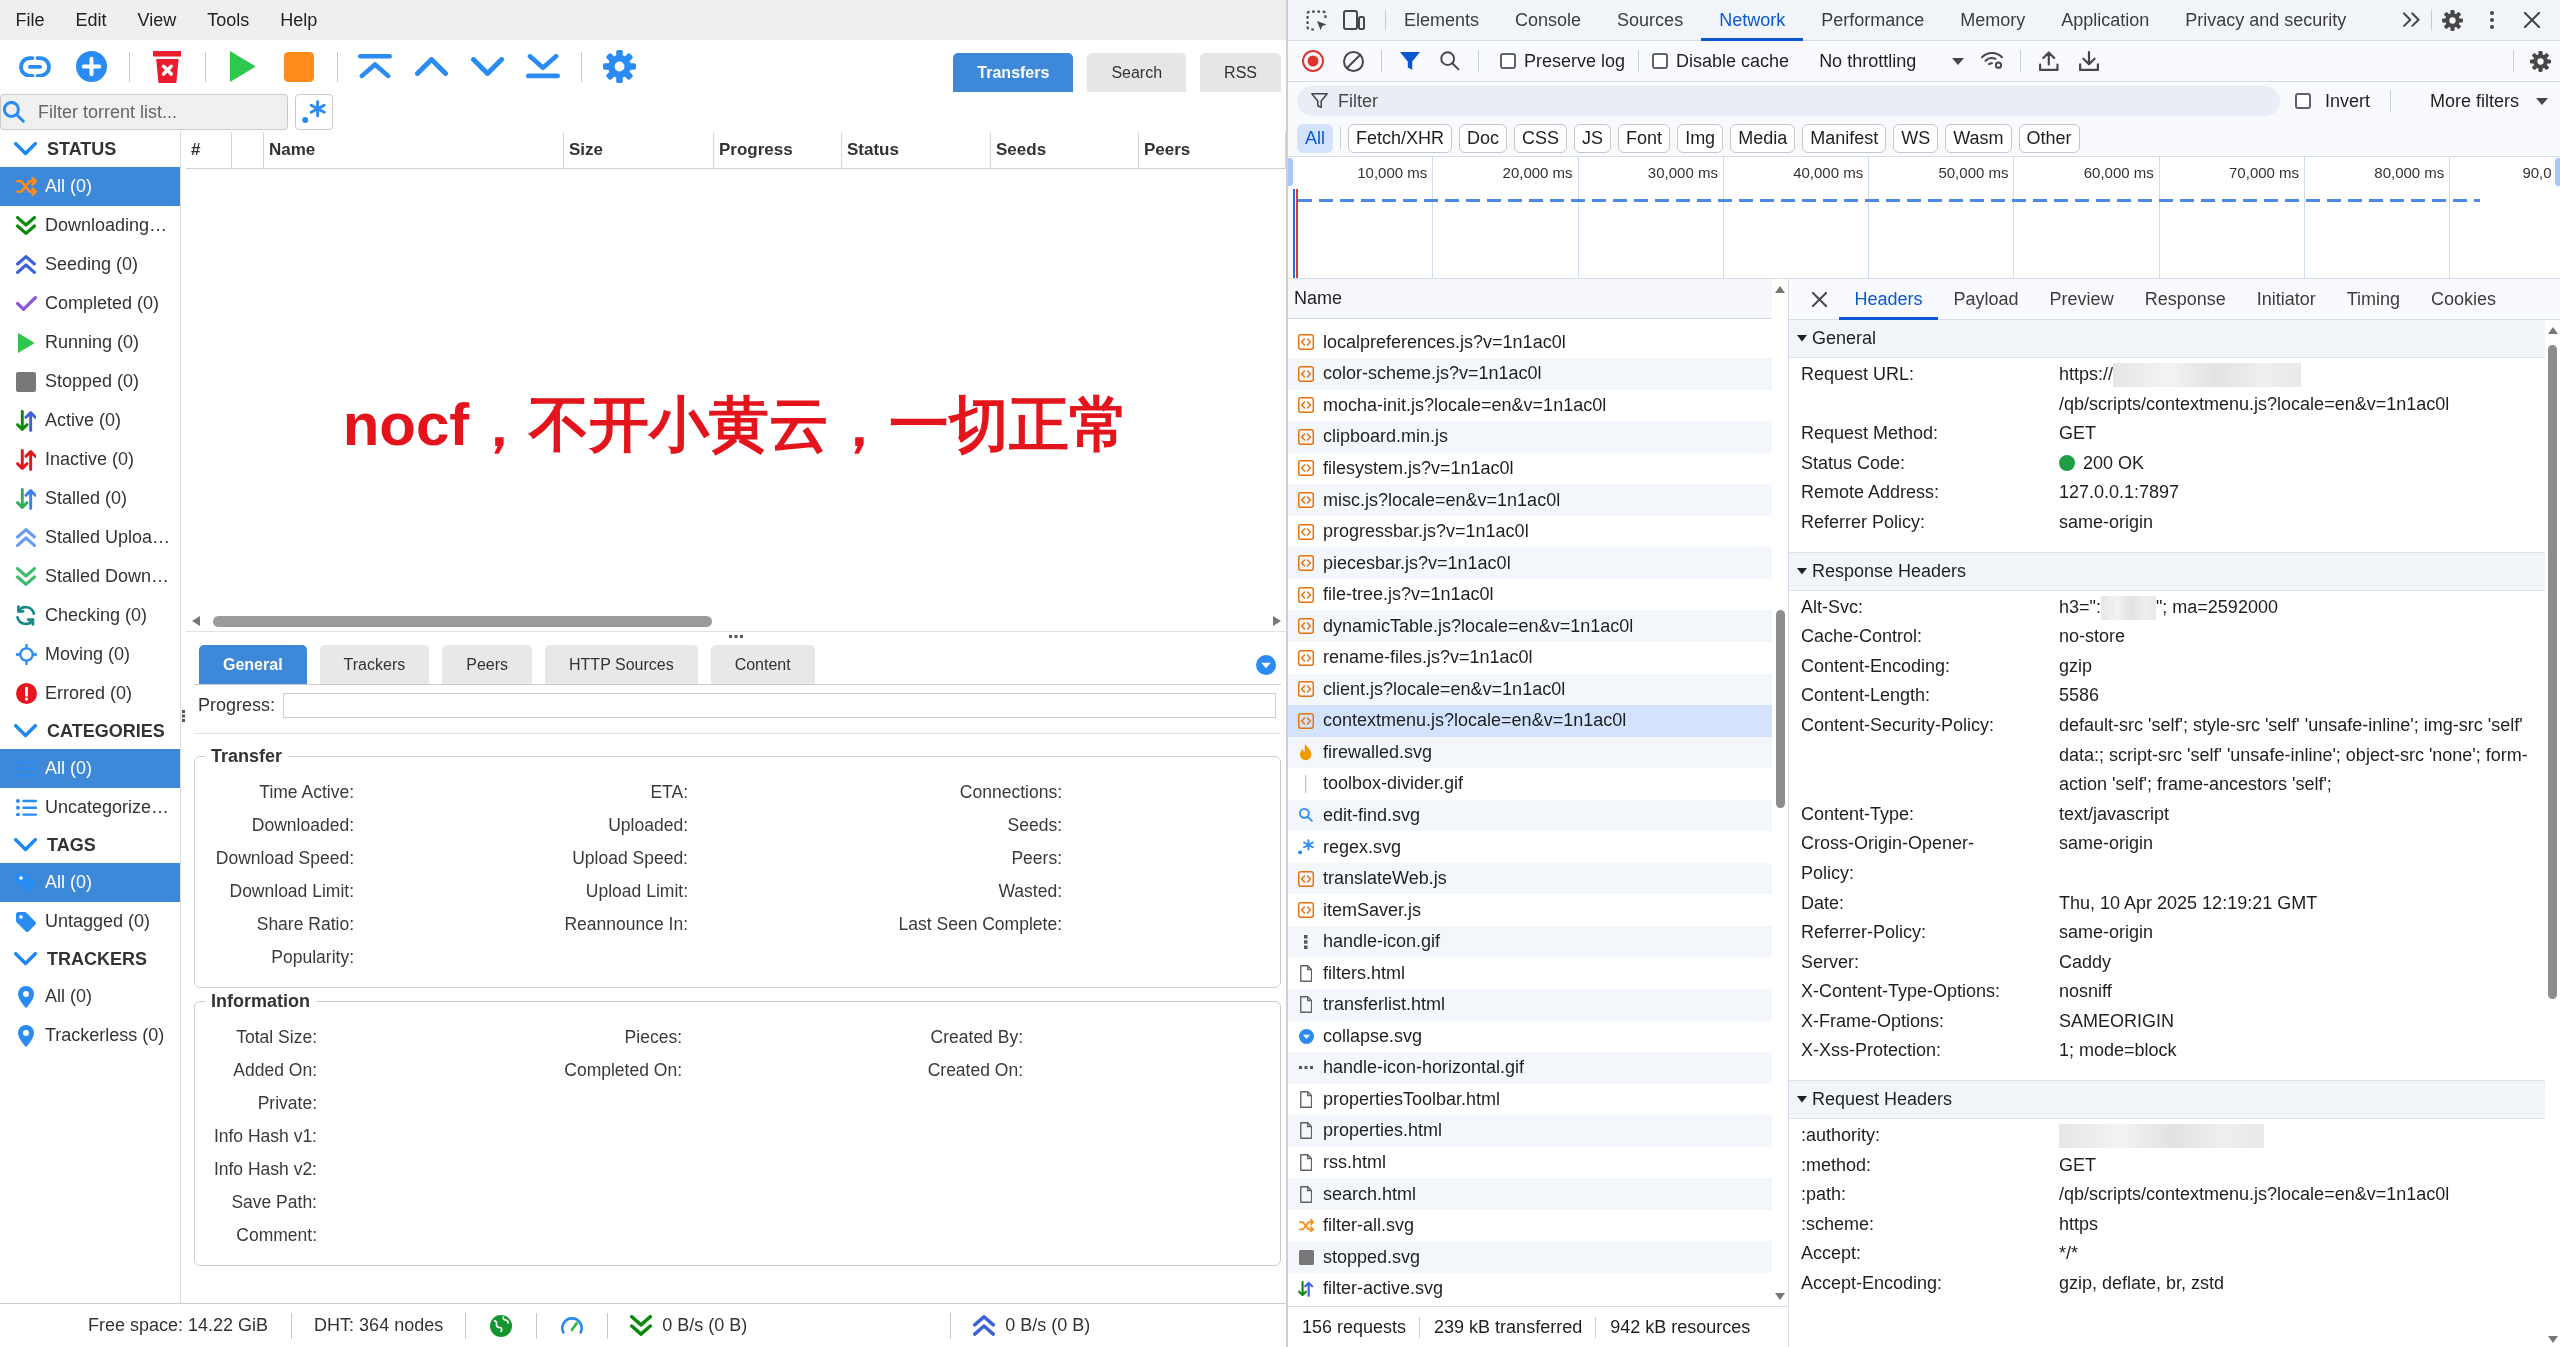 Image resolution: width=2560 pixels, height=1347 pixels. What do you see at coordinates (1354, 20) in the screenshot?
I see `devices-icon` at bounding box center [1354, 20].